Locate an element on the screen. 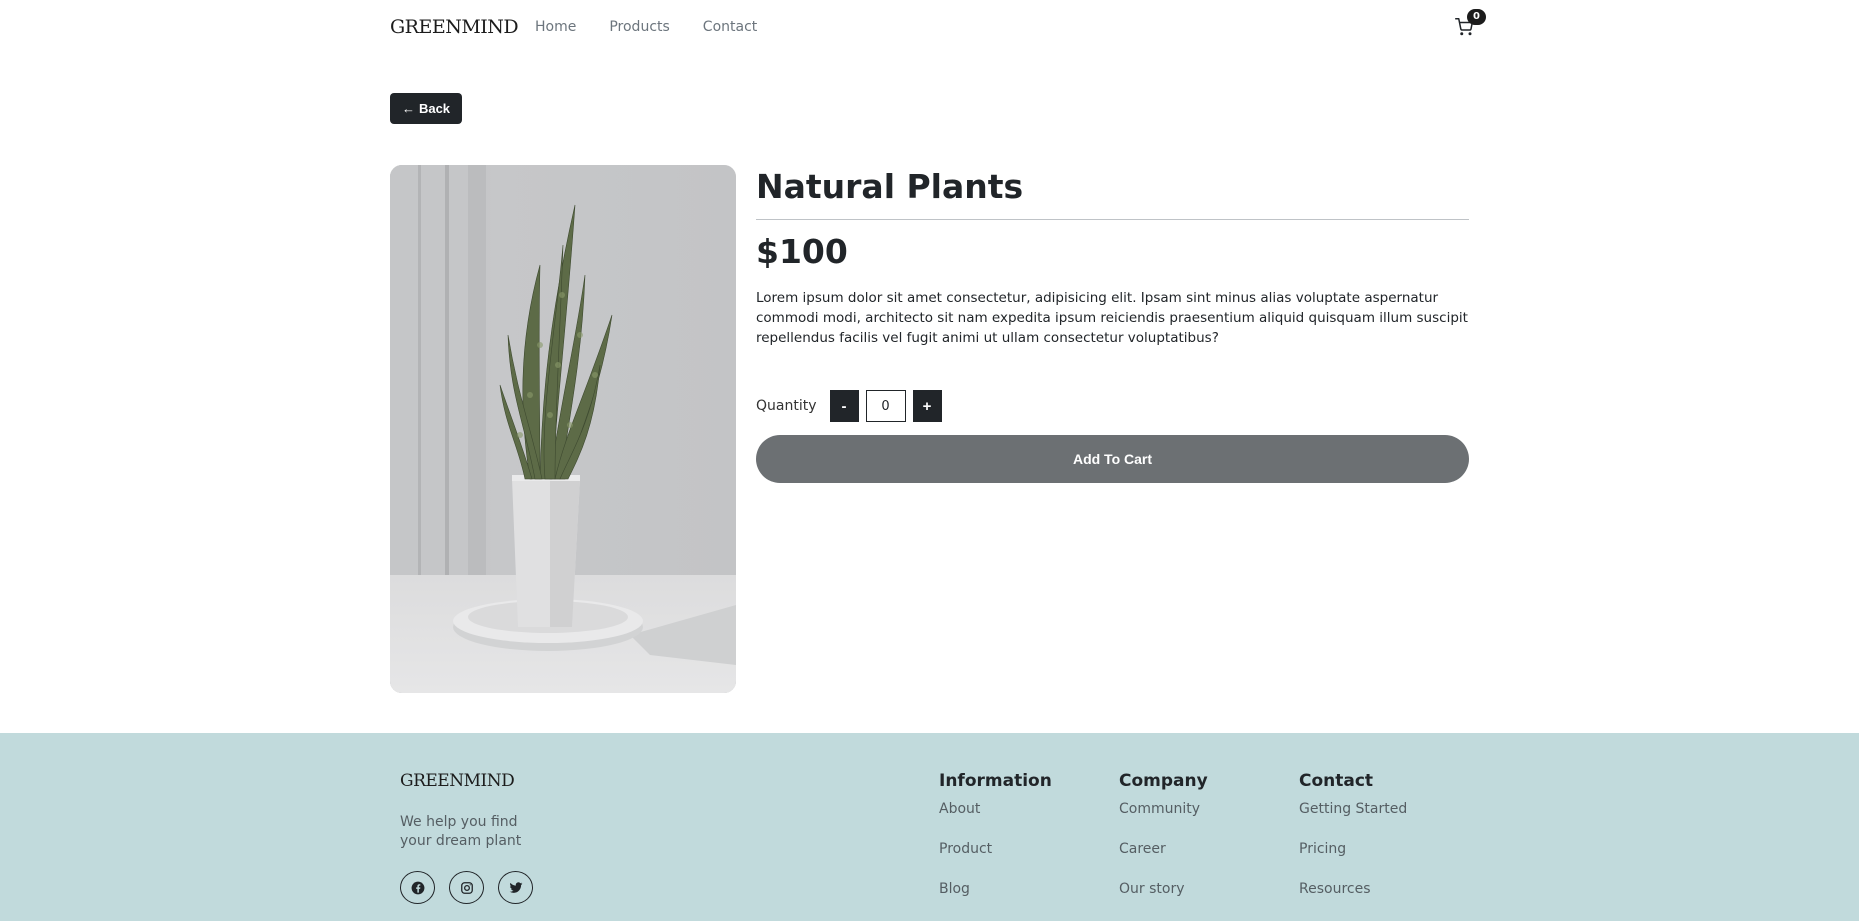 The width and height of the screenshot is (1859, 921). product-title: Natural Plants is located at coordinates (890, 186).